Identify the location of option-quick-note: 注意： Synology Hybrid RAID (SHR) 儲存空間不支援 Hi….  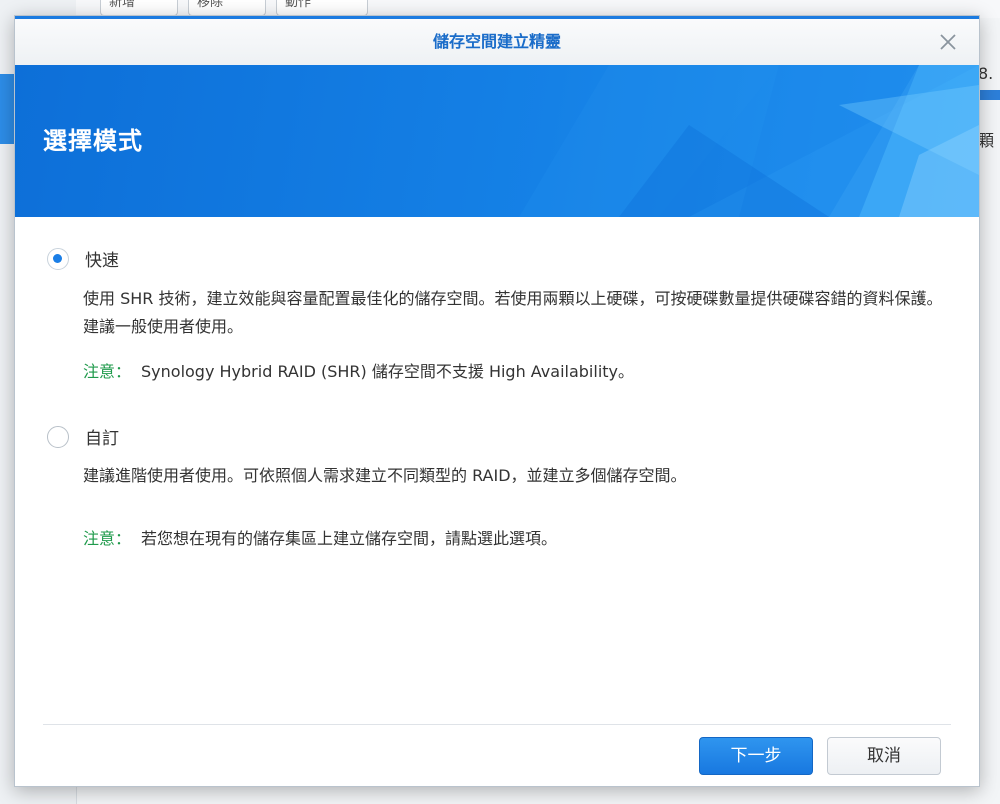
(358, 370).